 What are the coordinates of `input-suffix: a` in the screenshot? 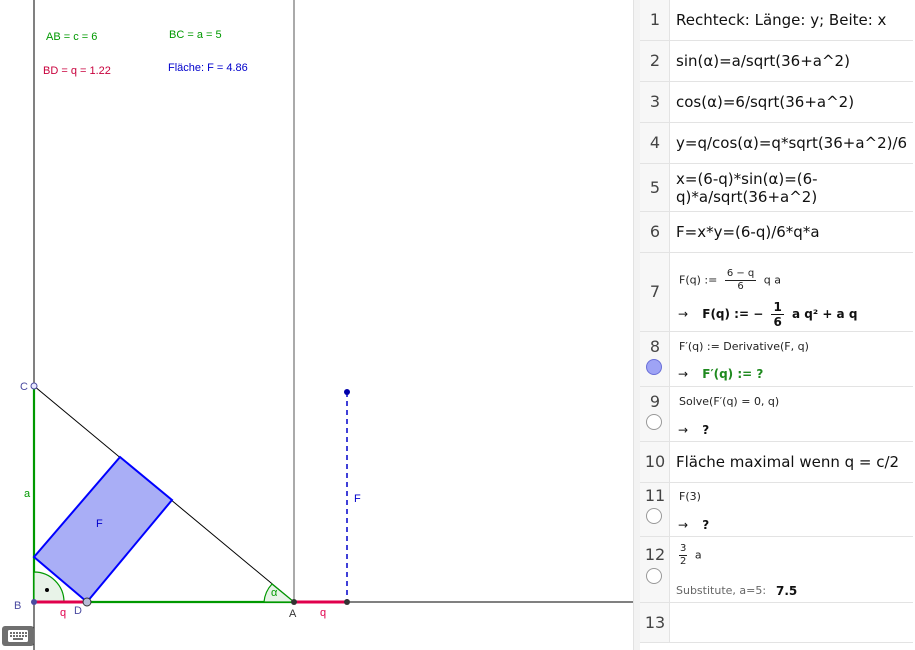 It's located at (698, 555).